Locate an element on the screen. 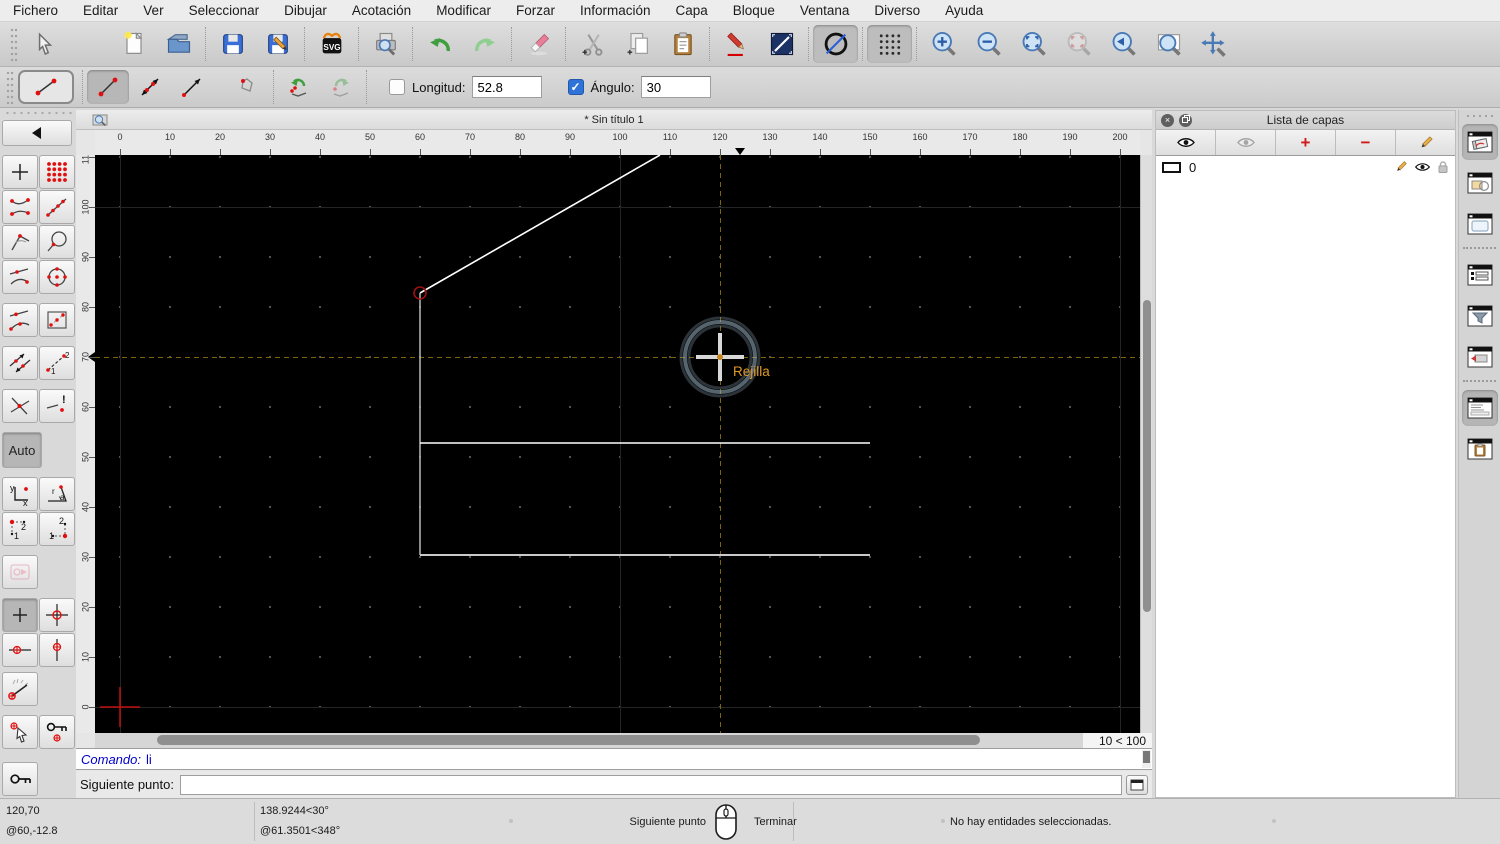  menu-item-dibujar: Dibujar is located at coordinates (305, 10).